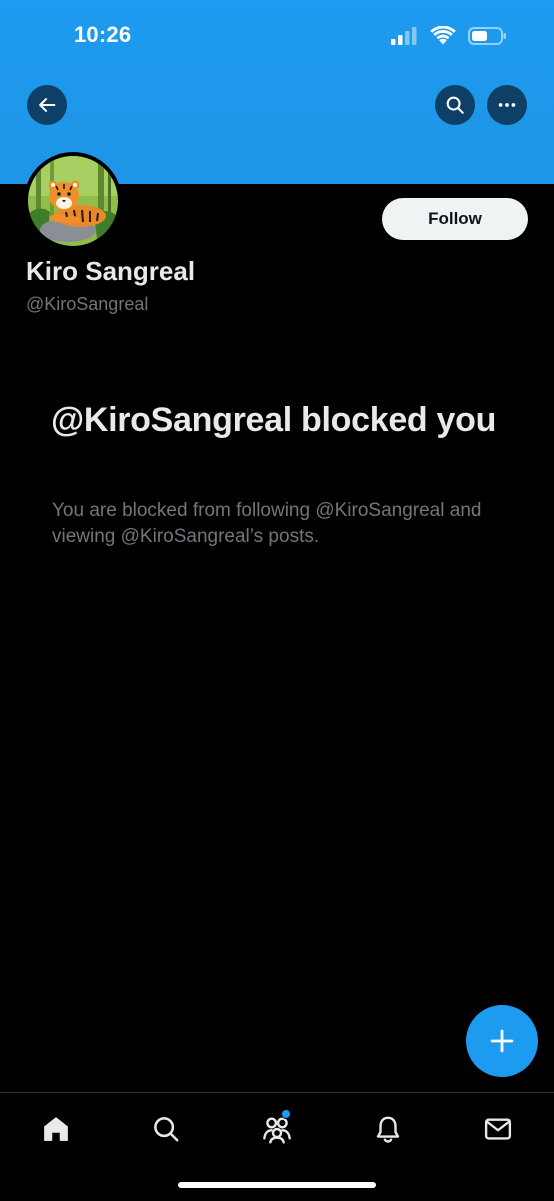 The width and height of the screenshot is (554, 1201). I want to click on plus-icon, so click(502, 1041).